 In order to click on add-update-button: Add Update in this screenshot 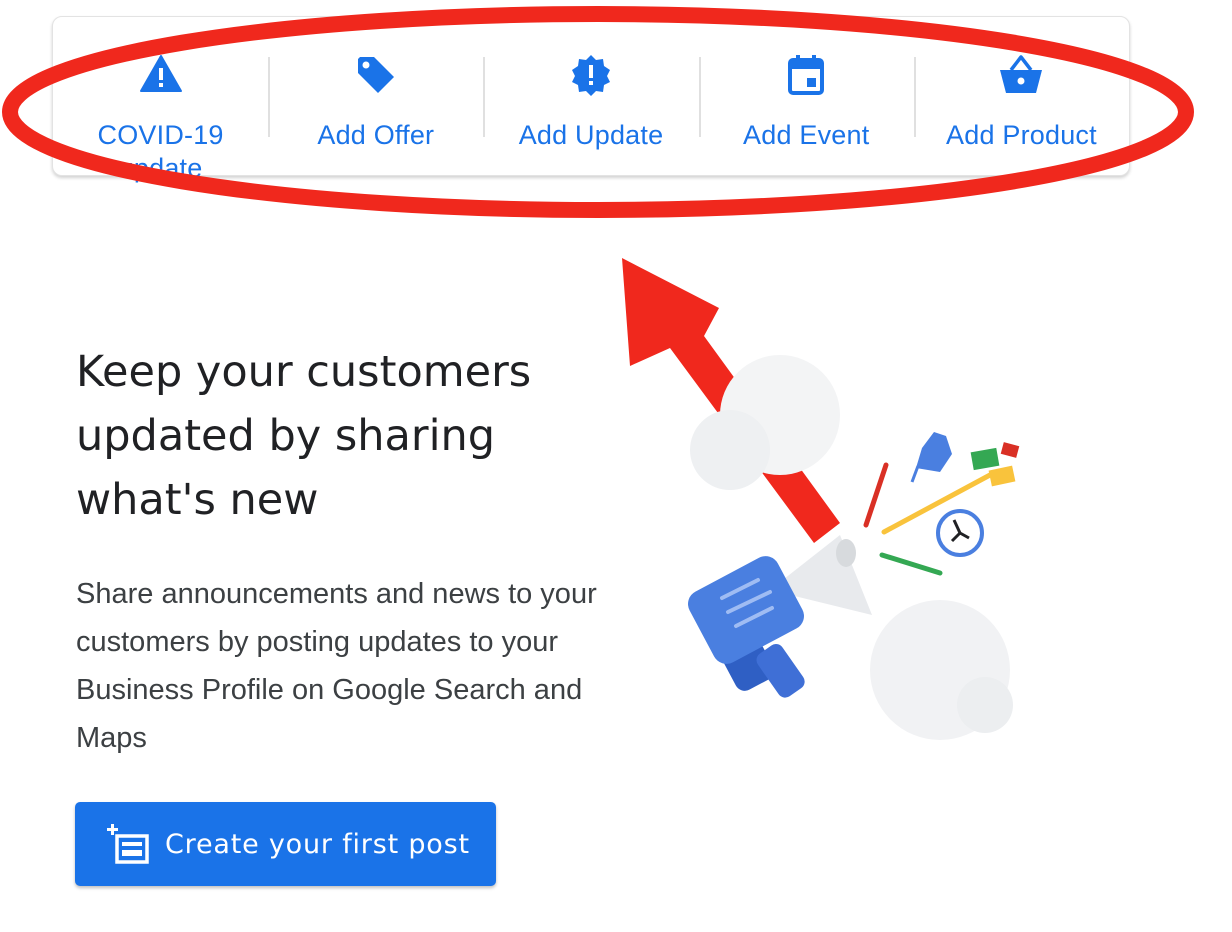, I will do `click(590, 96)`.